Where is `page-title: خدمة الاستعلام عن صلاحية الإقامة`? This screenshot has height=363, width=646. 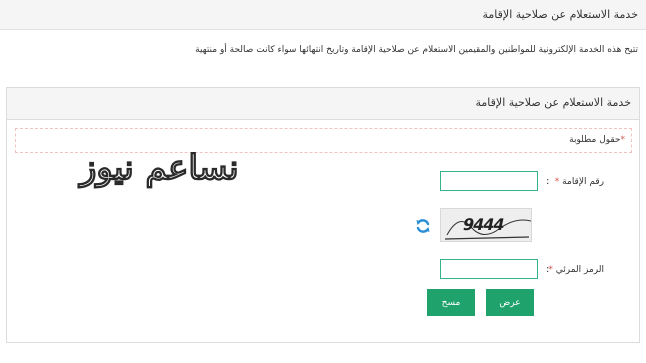
page-title: خدمة الاستعلام عن صلاحية الإقامة is located at coordinates (560, 14).